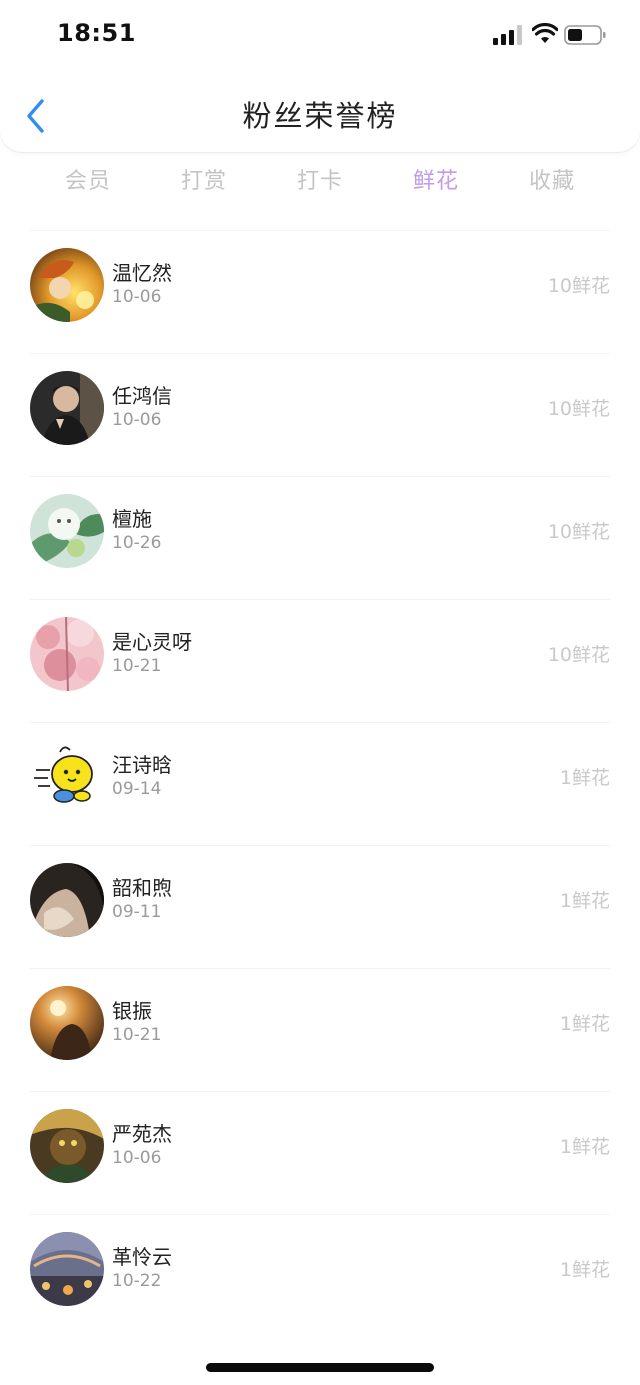 This screenshot has width=640, height=1385. I want to click on avatar-person-dark-icon, so click(67, 408).